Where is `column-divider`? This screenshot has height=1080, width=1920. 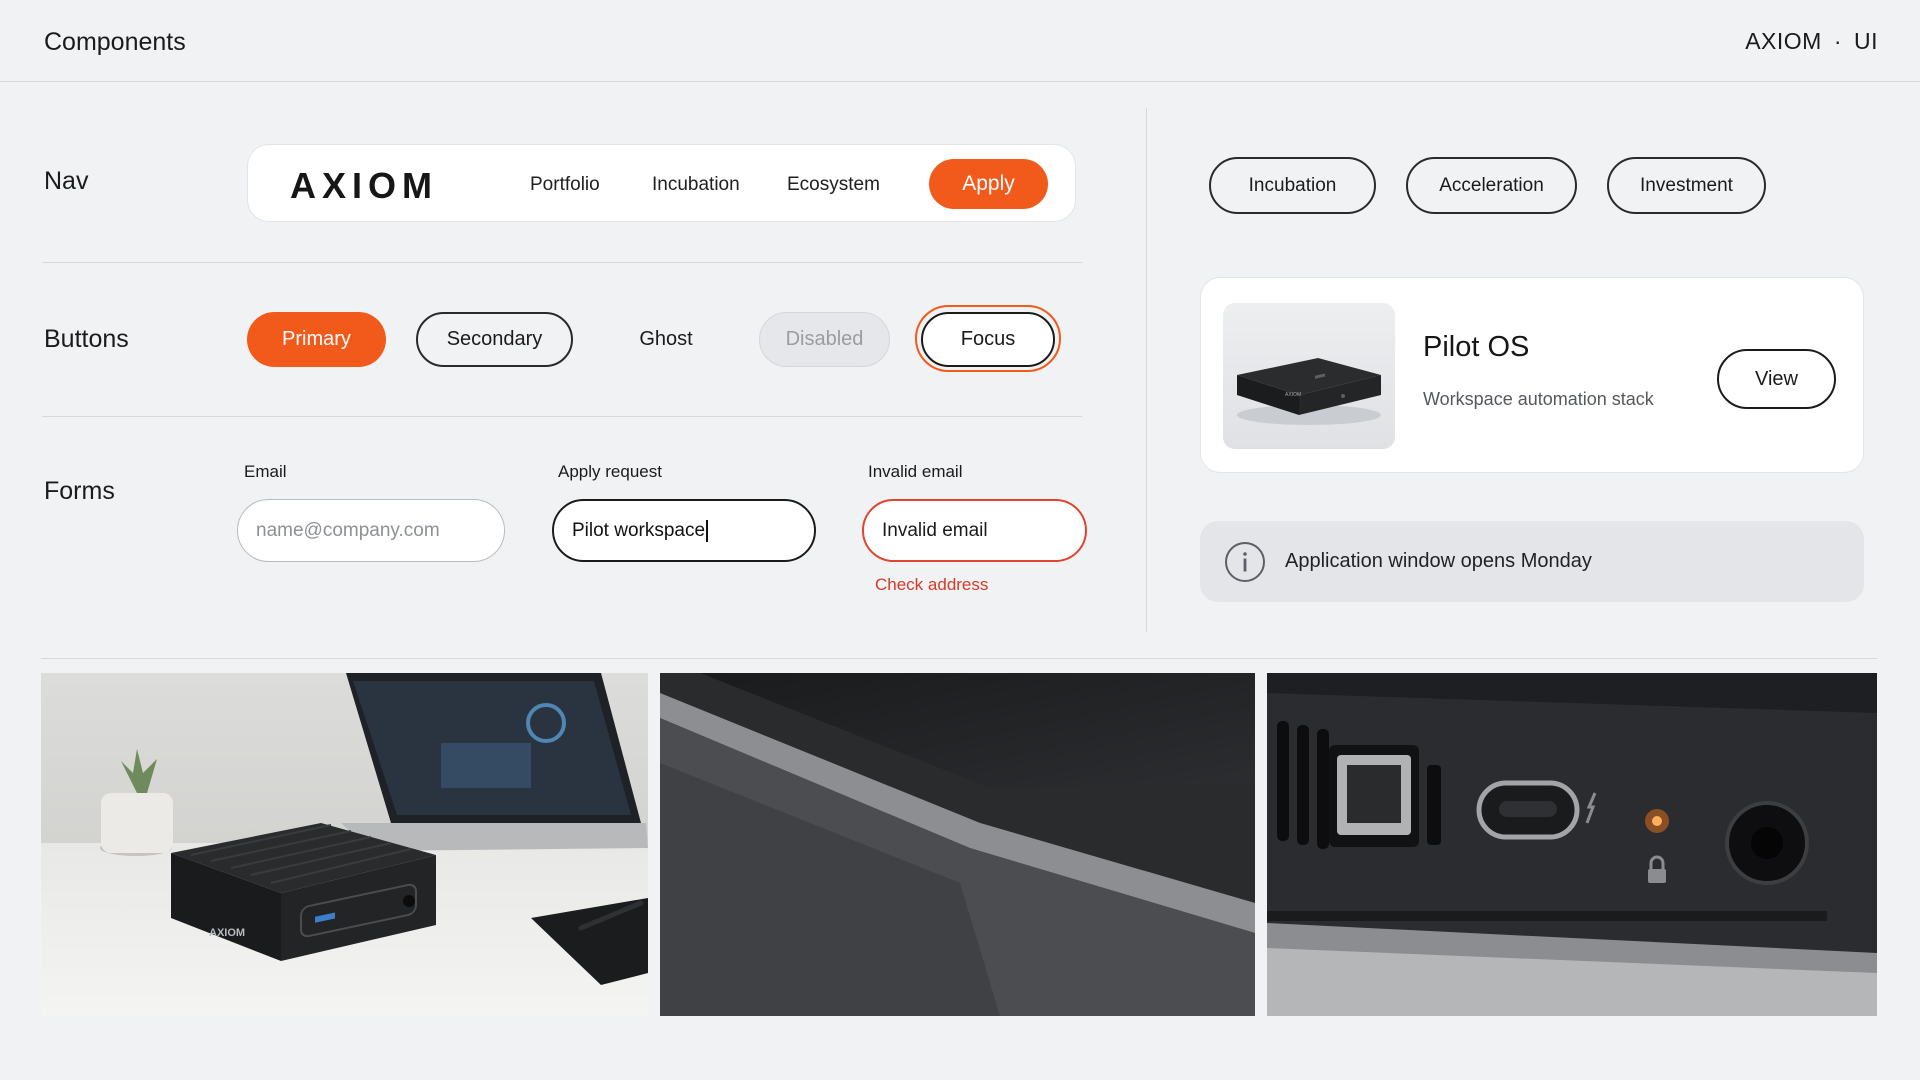
column-divider is located at coordinates (1146, 370).